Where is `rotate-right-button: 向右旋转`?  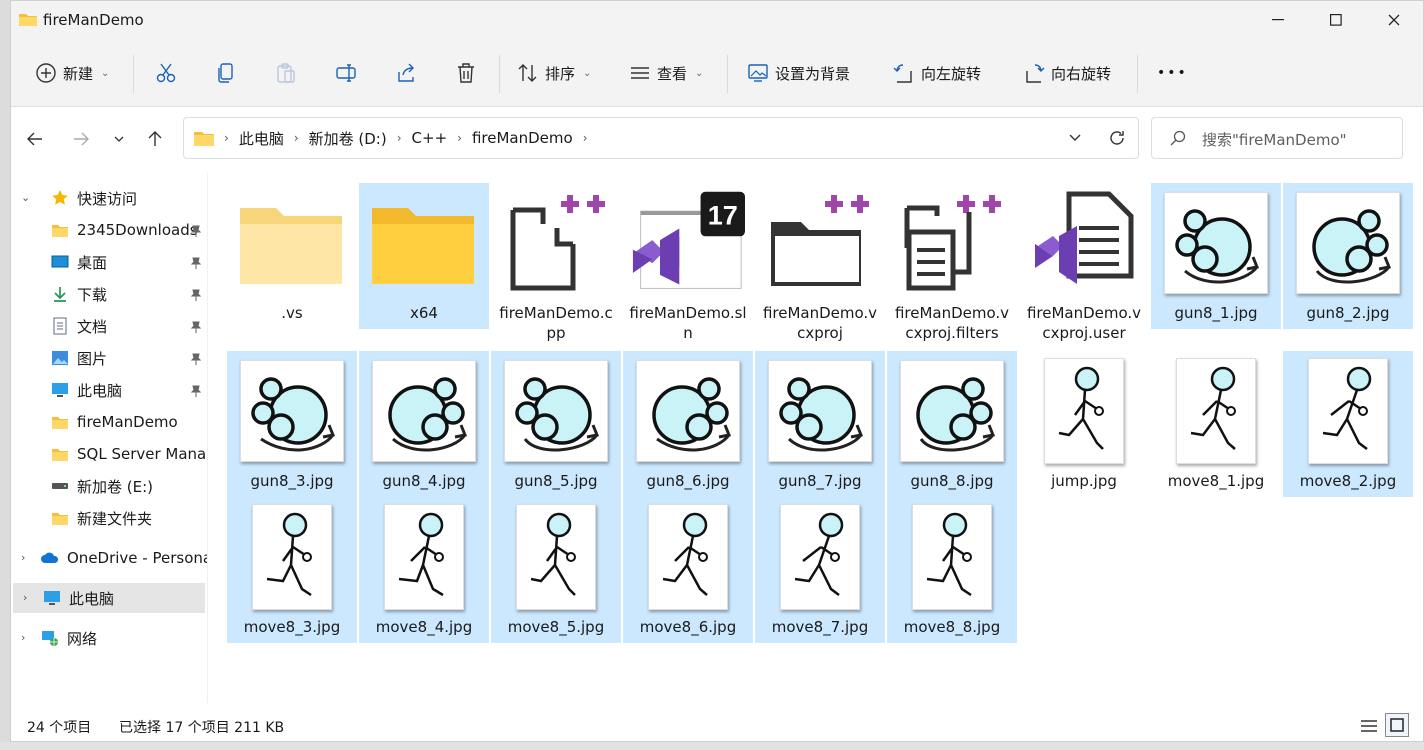
rotate-right-button: 向右旋转 is located at coordinates (1067, 73).